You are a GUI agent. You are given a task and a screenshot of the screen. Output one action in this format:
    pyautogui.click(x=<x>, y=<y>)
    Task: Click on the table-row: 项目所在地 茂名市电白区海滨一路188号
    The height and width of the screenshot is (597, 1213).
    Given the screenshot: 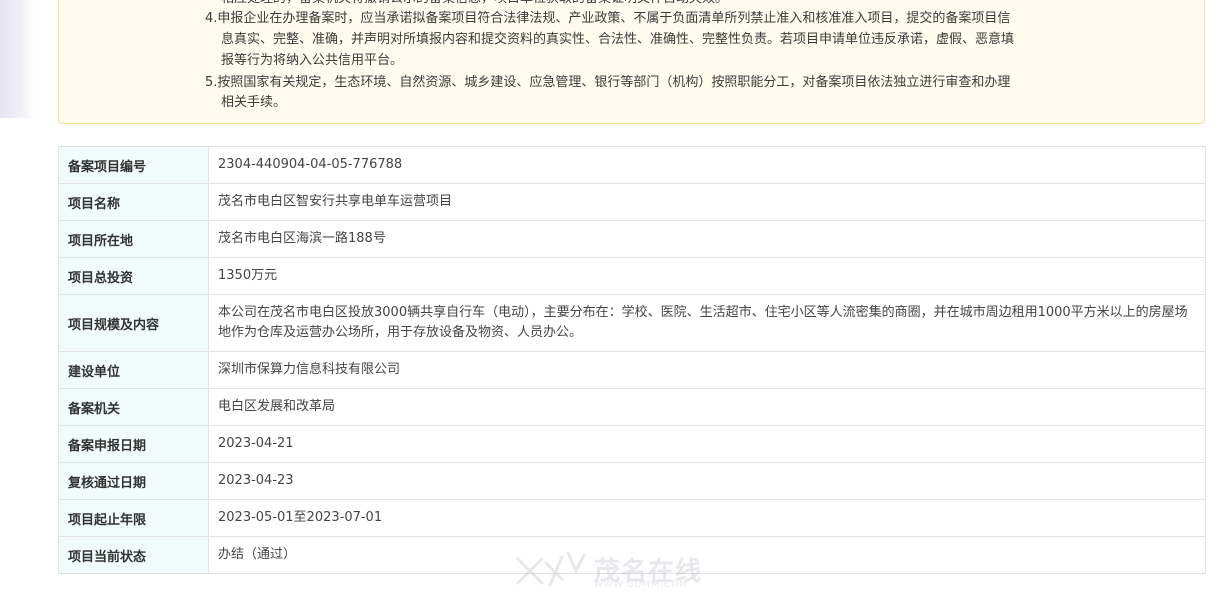 What is the action you would take?
    pyautogui.click(x=632, y=239)
    